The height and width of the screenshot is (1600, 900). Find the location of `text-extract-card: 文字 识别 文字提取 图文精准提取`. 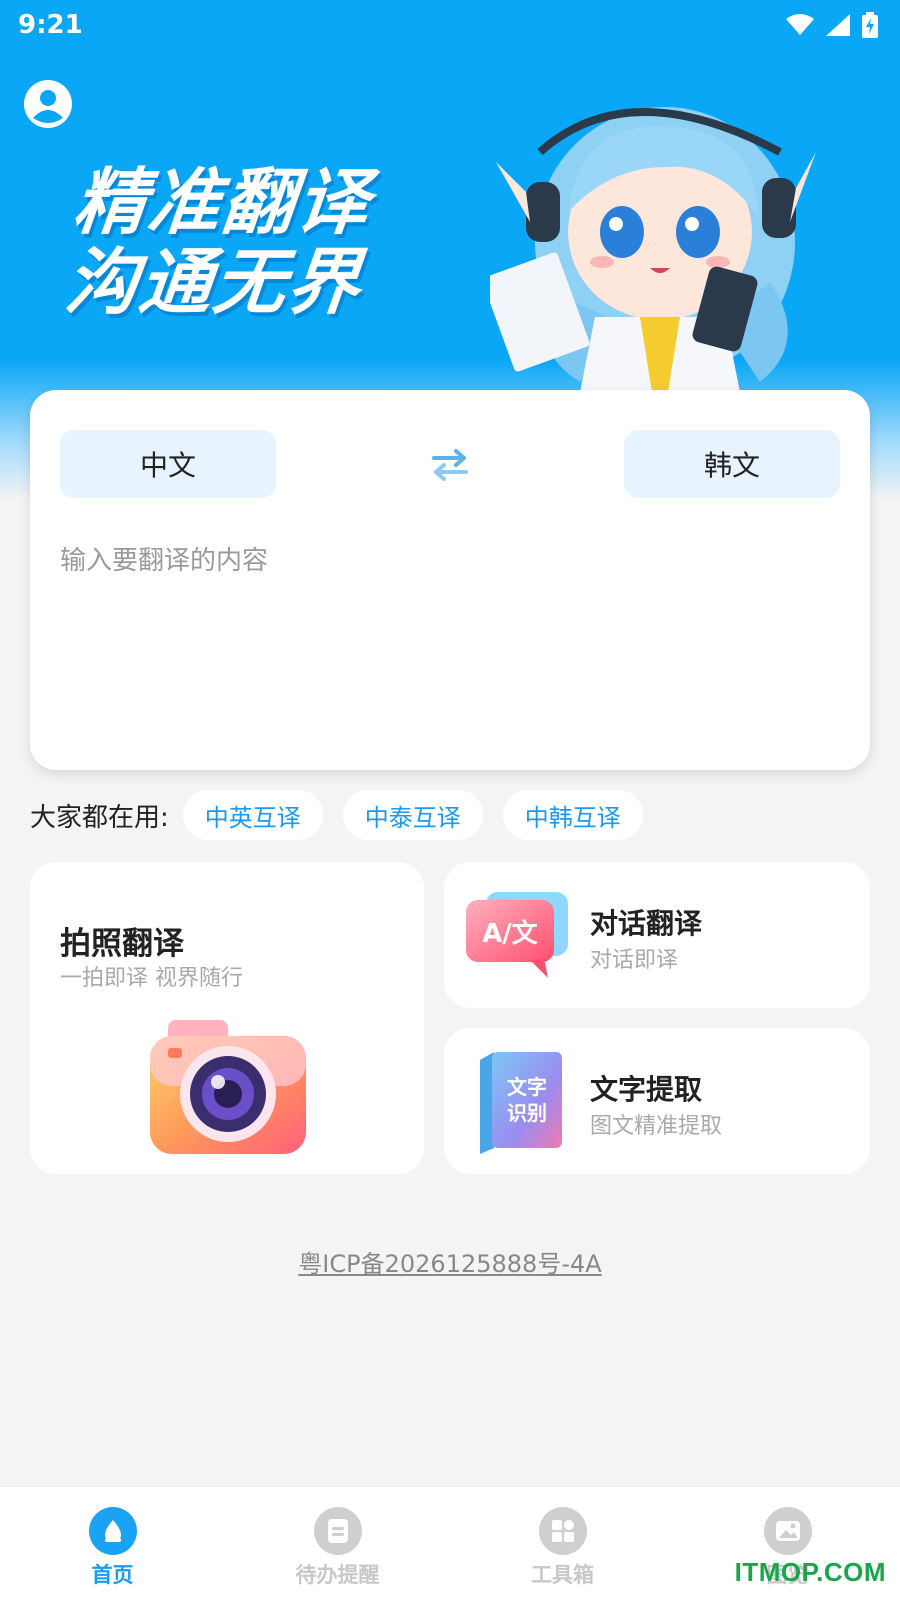

text-extract-card: 文字 识别 文字提取 图文精准提取 is located at coordinates (657, 1101).